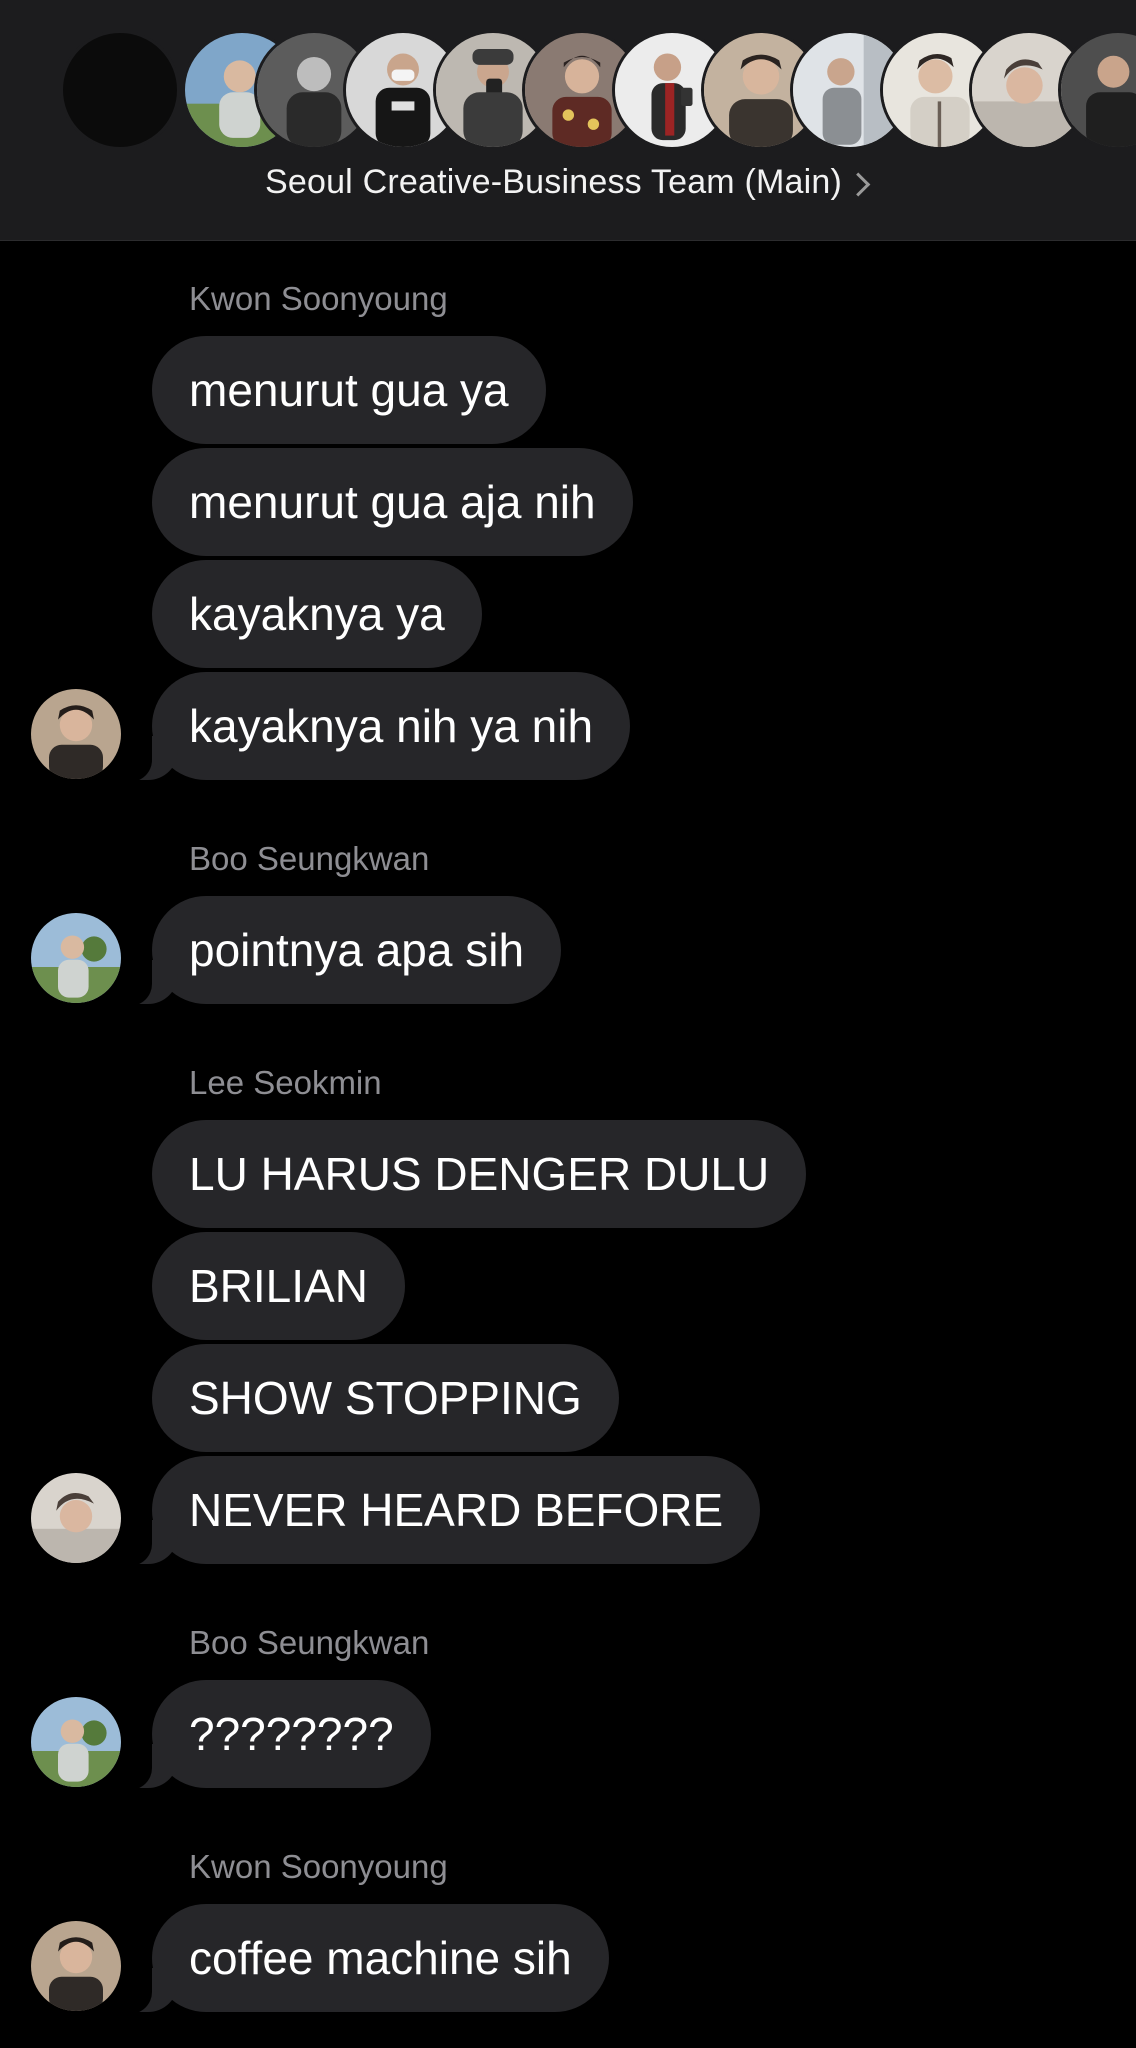 The height and width of the screenshot is (2048, 1136). I want to click on message-bubble: ????????, so click(276, 1735).